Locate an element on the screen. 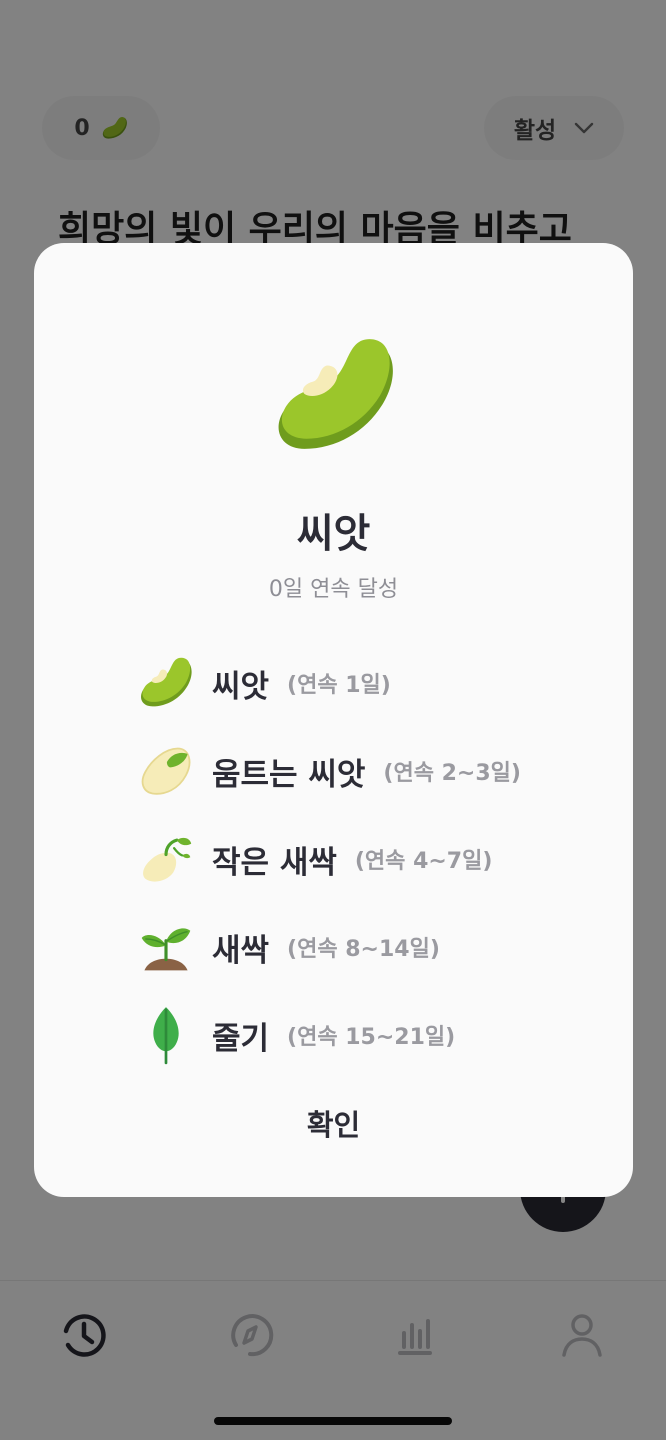 This screenshot has height=1440, width=666. stage-name: 줄기 is located at coordinates (241, 1038).